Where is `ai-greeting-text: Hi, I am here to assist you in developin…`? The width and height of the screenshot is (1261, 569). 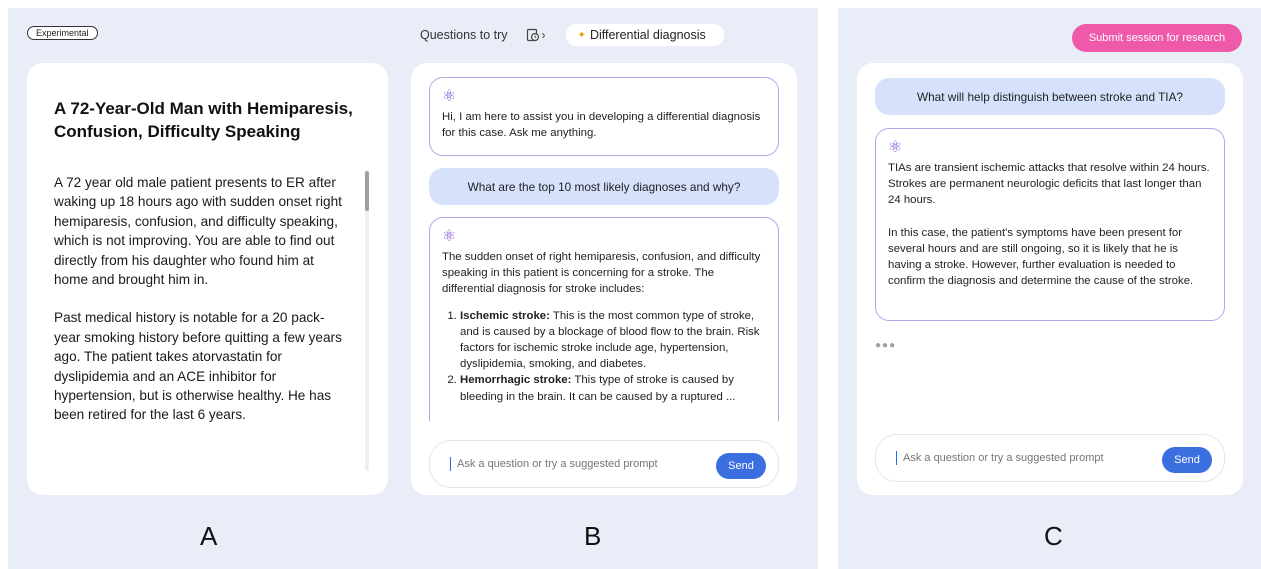
ai-greeting-text: Hi, I am here to assist you in developin… is located at coordinates (601, 125).